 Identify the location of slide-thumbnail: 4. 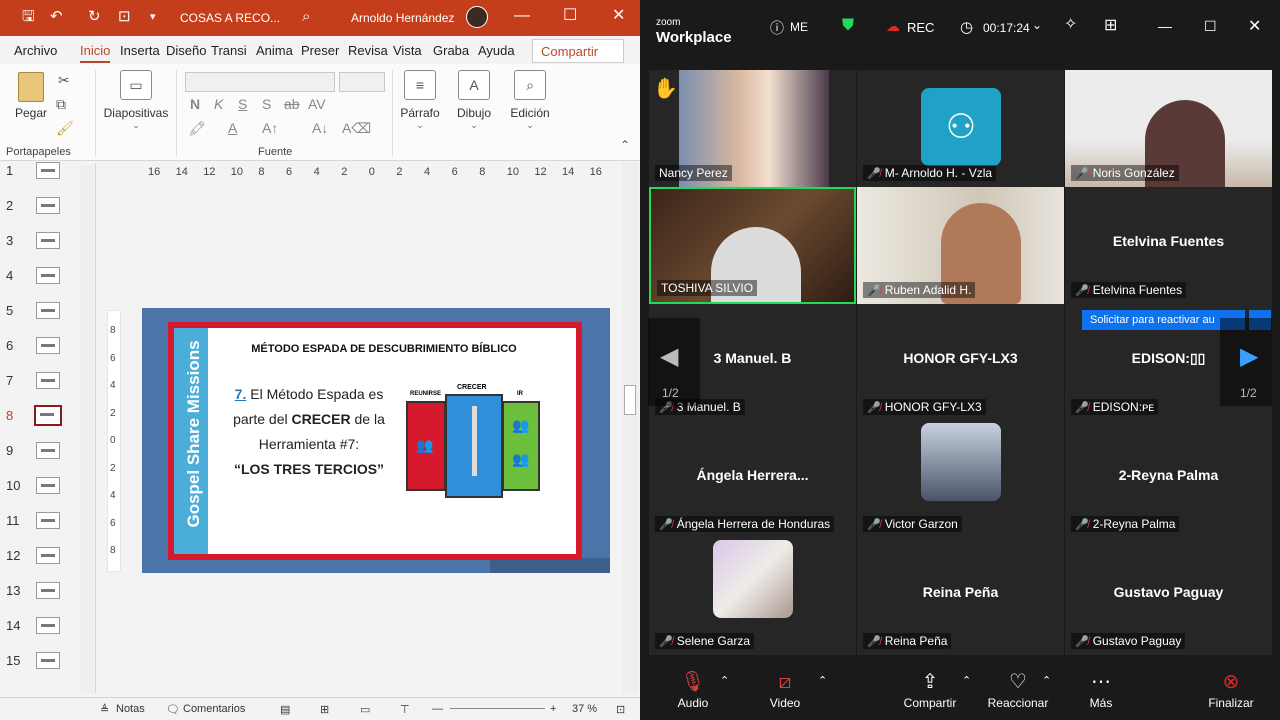
(40, 282).